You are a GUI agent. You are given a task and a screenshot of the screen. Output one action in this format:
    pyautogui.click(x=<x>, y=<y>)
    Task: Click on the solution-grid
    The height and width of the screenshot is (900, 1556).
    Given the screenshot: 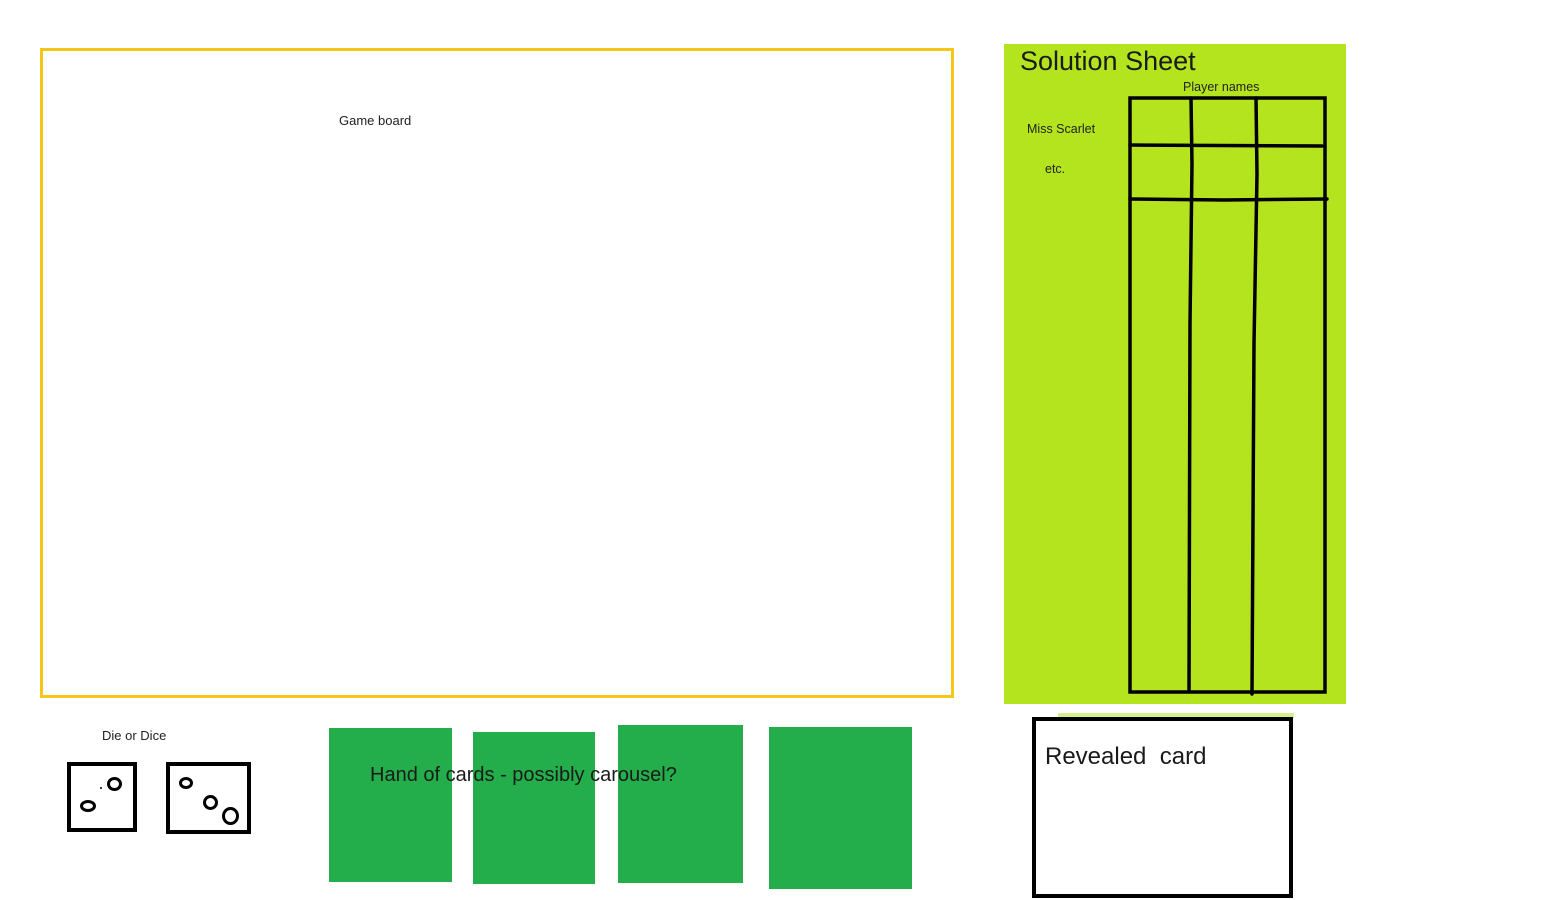 What is the action you would take?
    pyautogui.click(x=1228, y=396)
    